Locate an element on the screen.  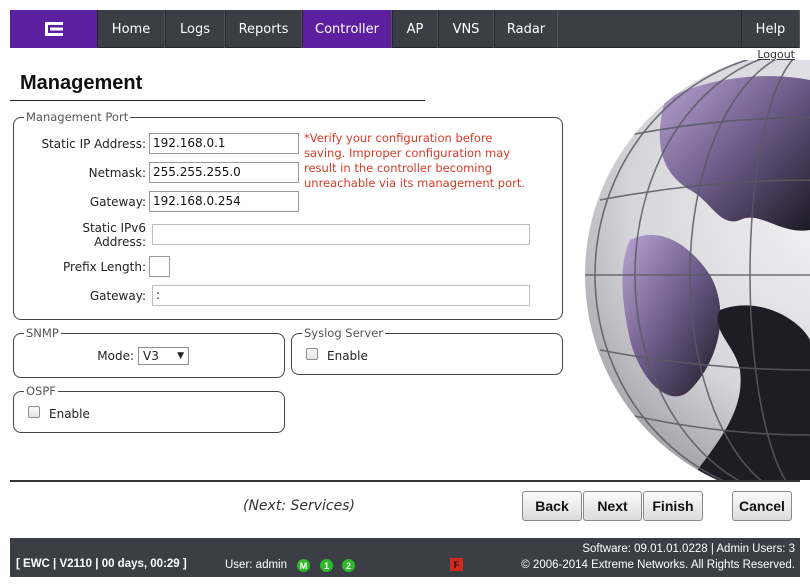
nav-ap: AP is located at coordinates (415, 29).